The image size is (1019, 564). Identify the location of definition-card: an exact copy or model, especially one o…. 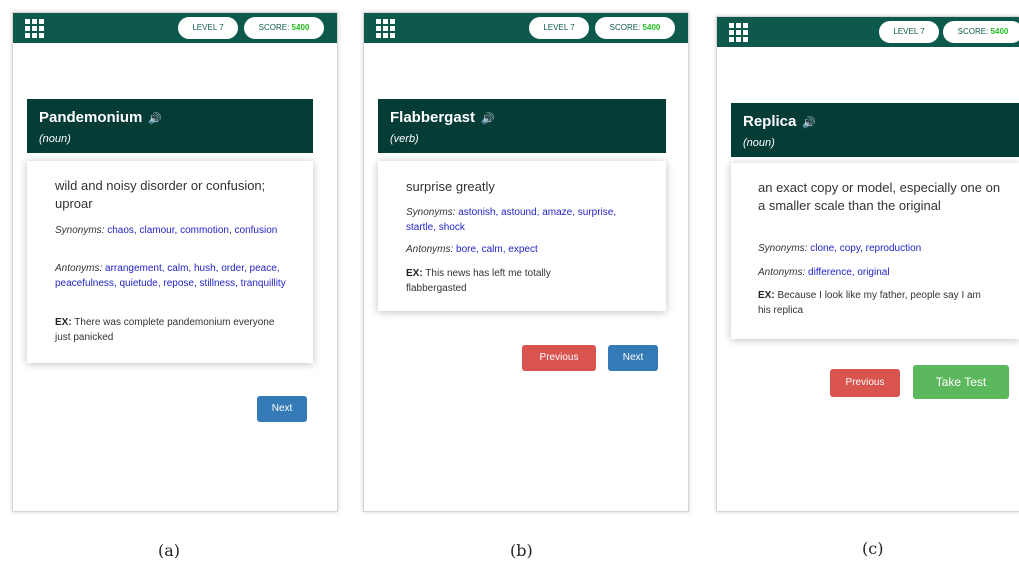
(875, 251).